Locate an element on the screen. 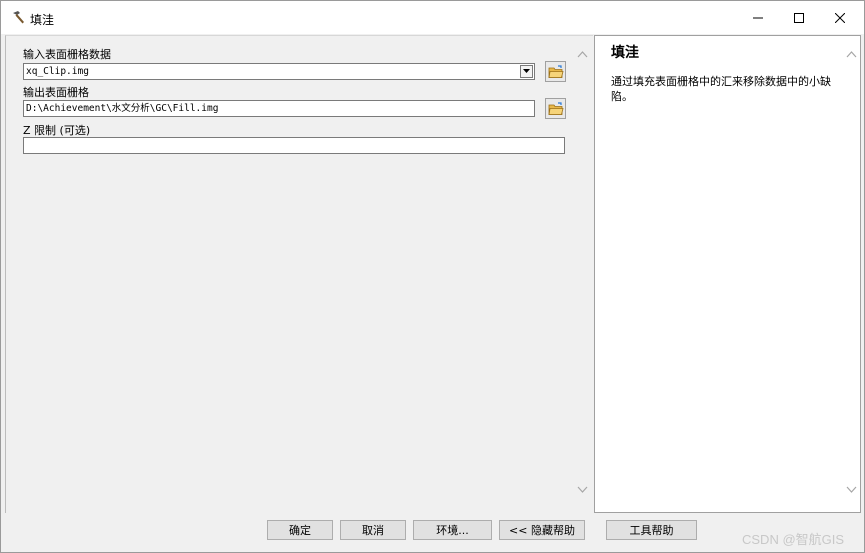  maximize-button is located at coordinates (798, 17).